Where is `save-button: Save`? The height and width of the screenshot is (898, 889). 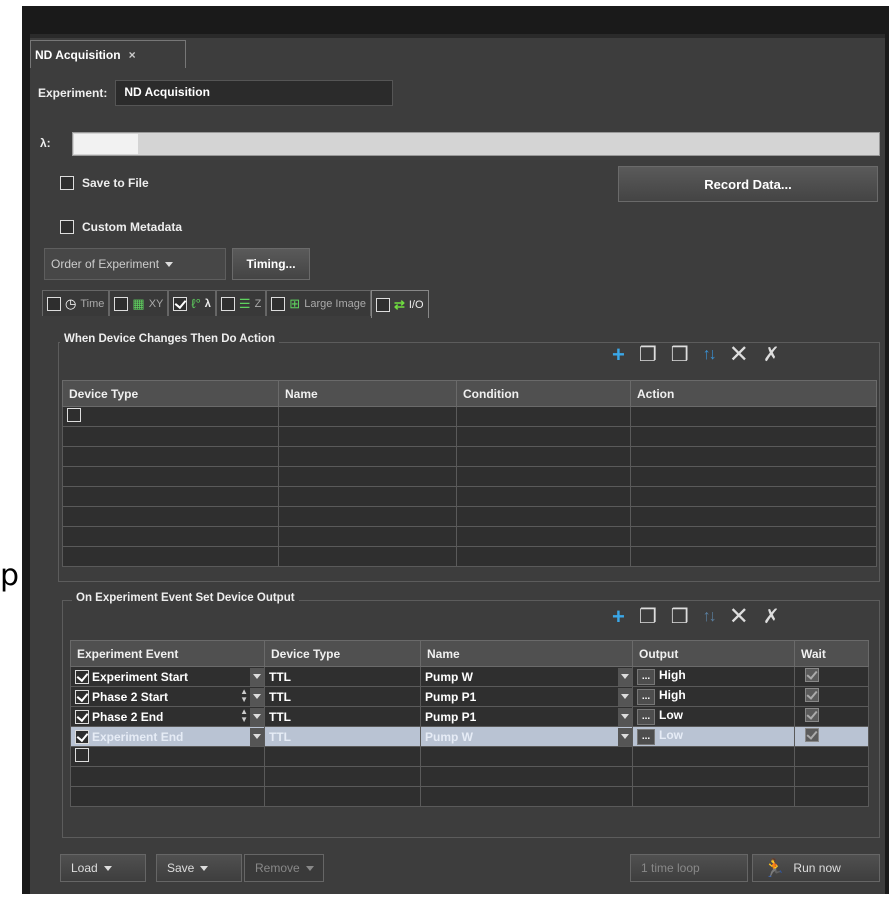
save-button: Save is located at coordinates (199, 868).